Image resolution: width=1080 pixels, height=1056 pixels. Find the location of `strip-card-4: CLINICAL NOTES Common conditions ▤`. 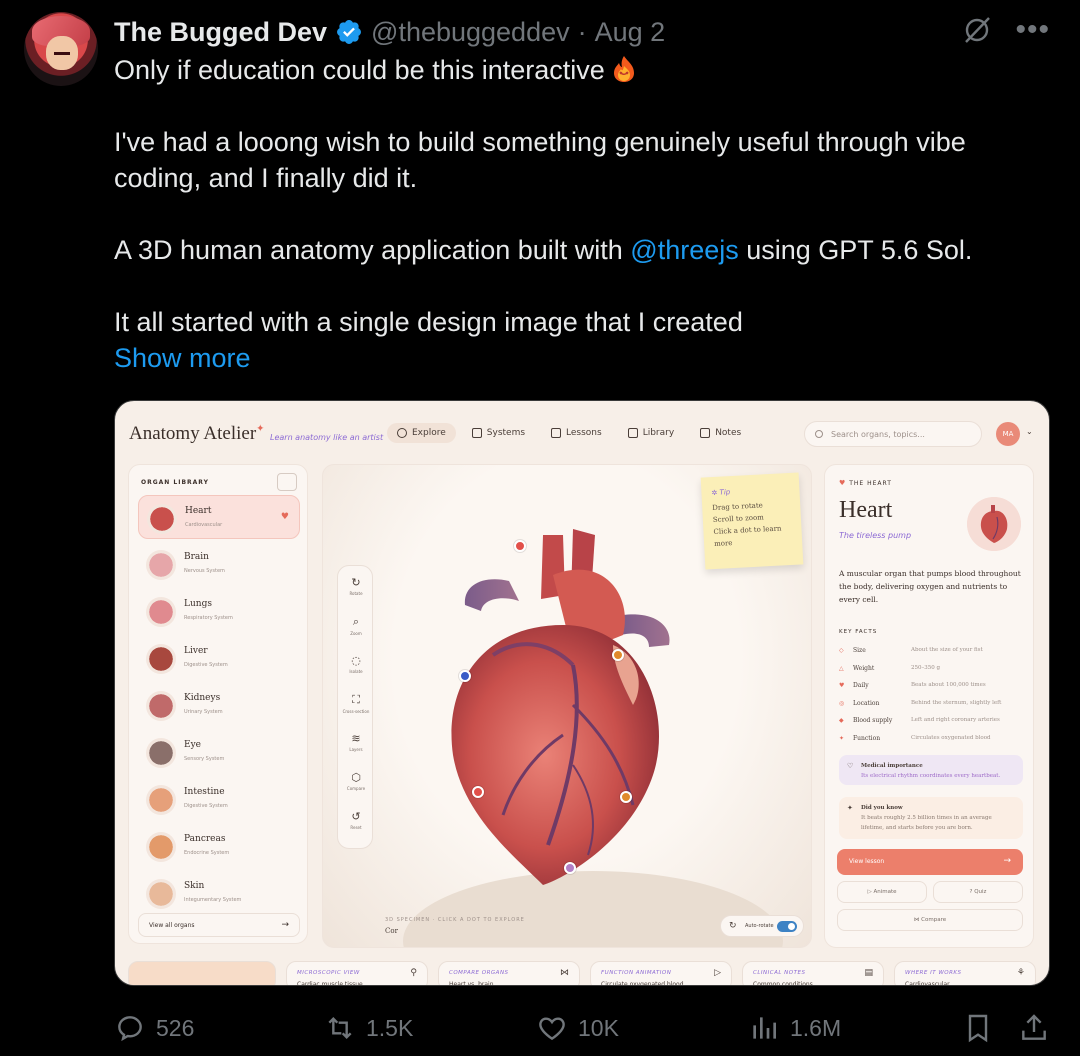

strip-card-4: CLINICAL NOTES Common conditions ▤ is located at coordinates (813, 973).